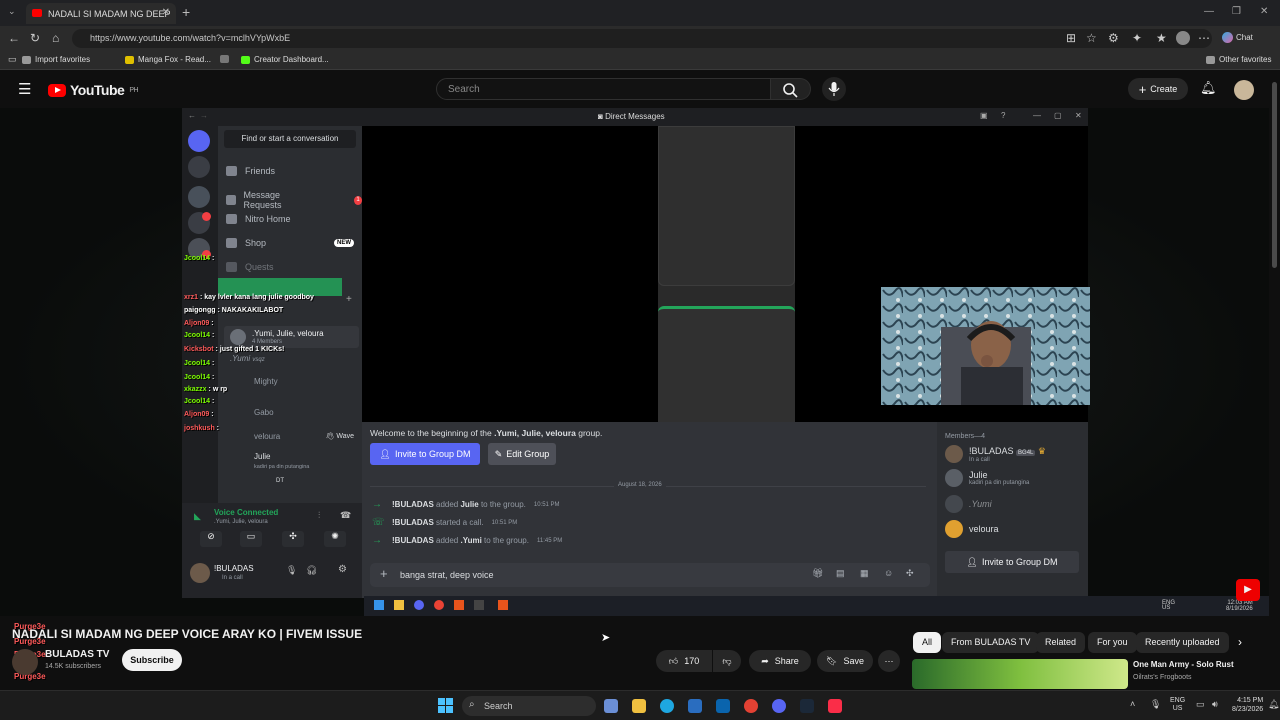 This screenshot has height=720, width=1280. I want to click on discord-taskbar-icon, so click(779, 706).